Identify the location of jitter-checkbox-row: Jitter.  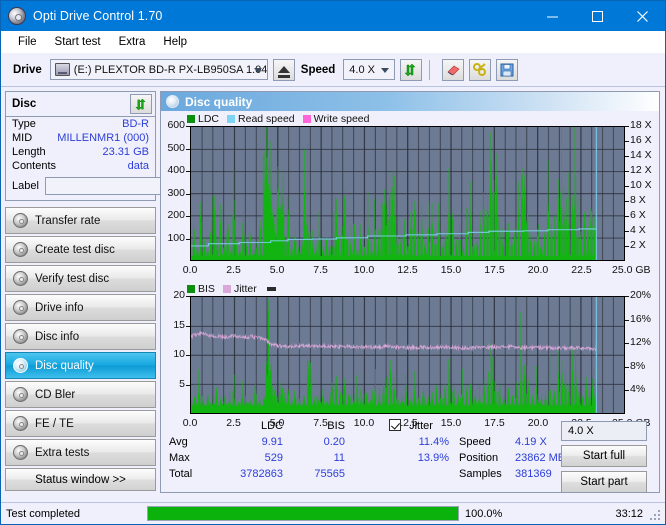
(411, 425).